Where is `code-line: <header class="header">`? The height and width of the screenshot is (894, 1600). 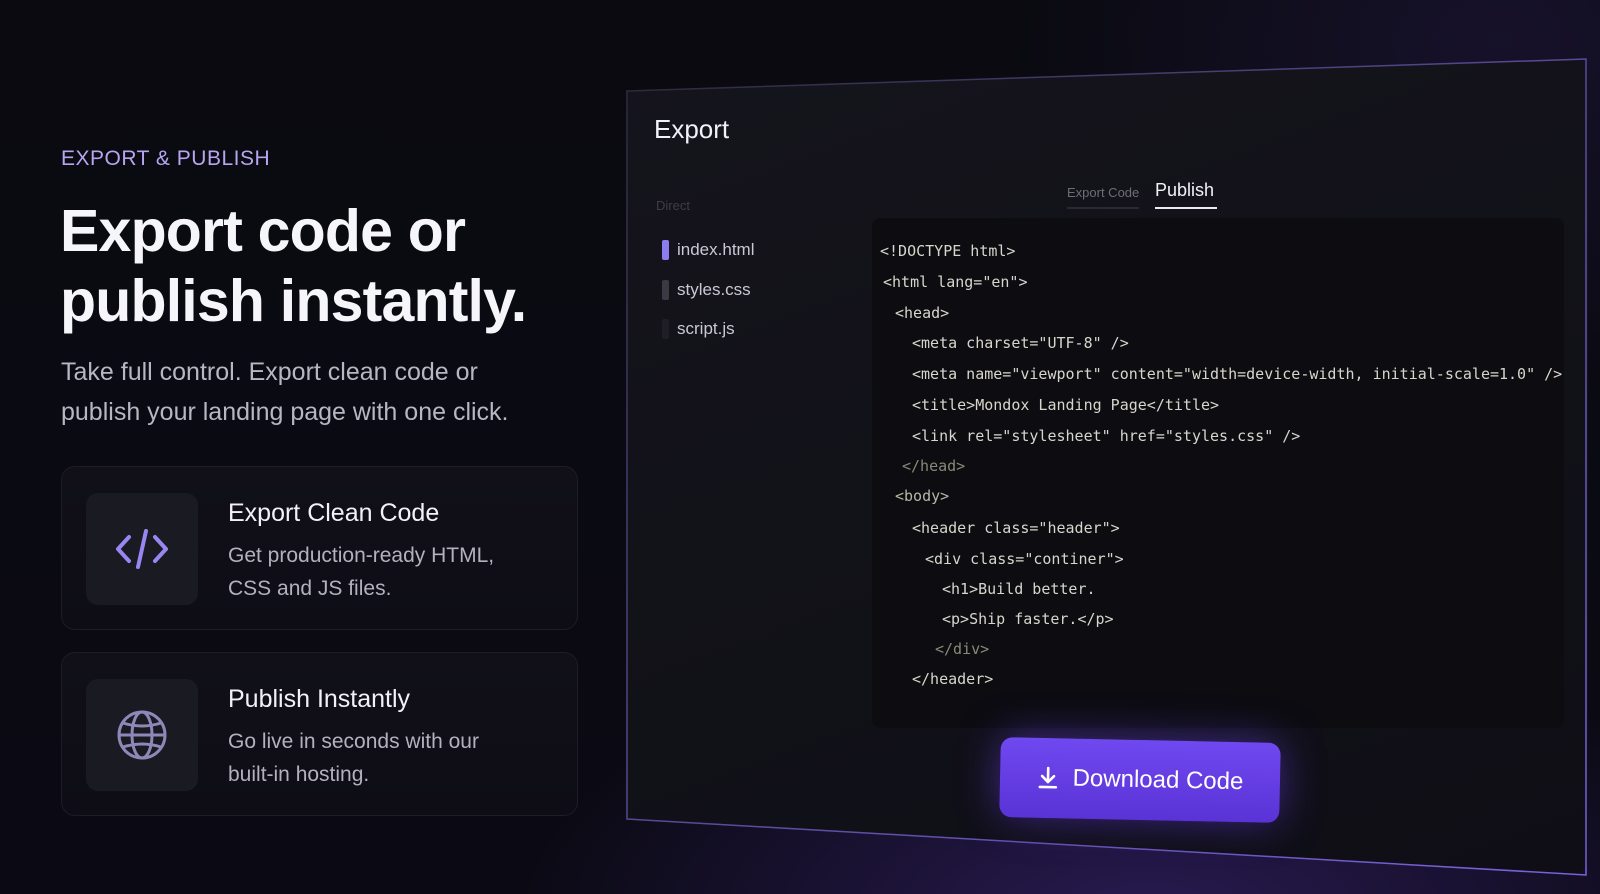 code-line: <header class="header"> is located at coordinates (1016, 528).